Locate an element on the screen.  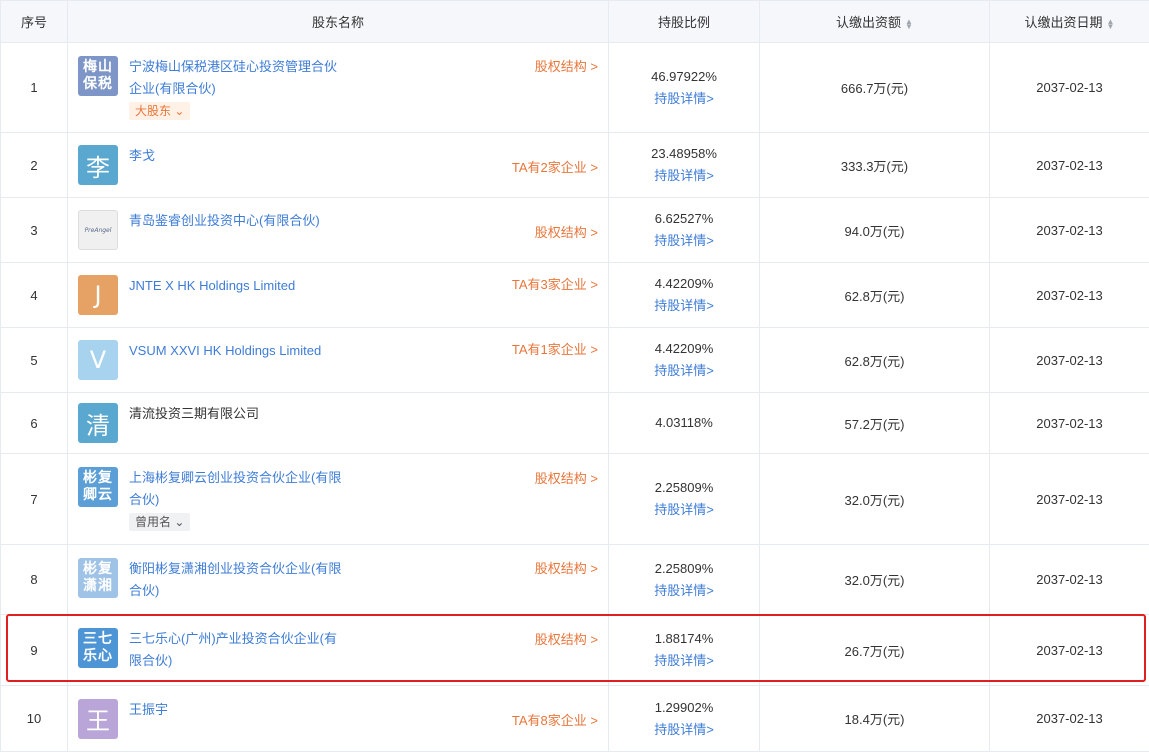
seq-cell: 3 is located at coordinates (34, 230).